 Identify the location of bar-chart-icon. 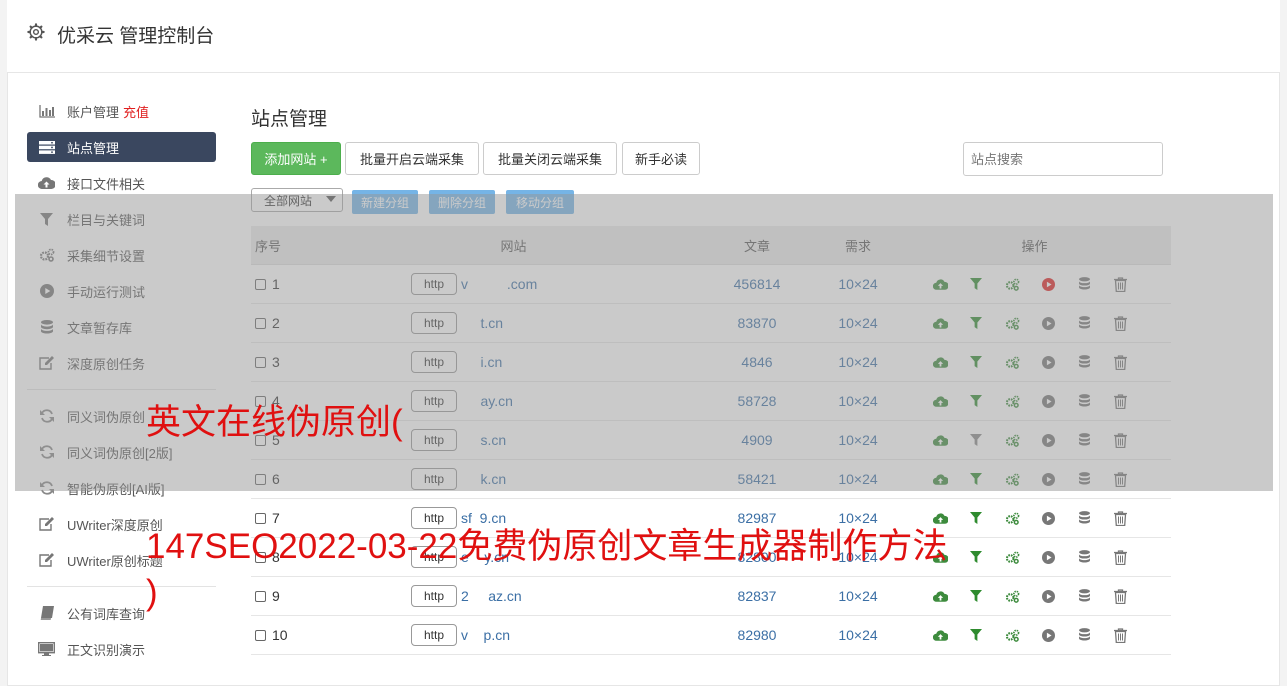
(46, 111).